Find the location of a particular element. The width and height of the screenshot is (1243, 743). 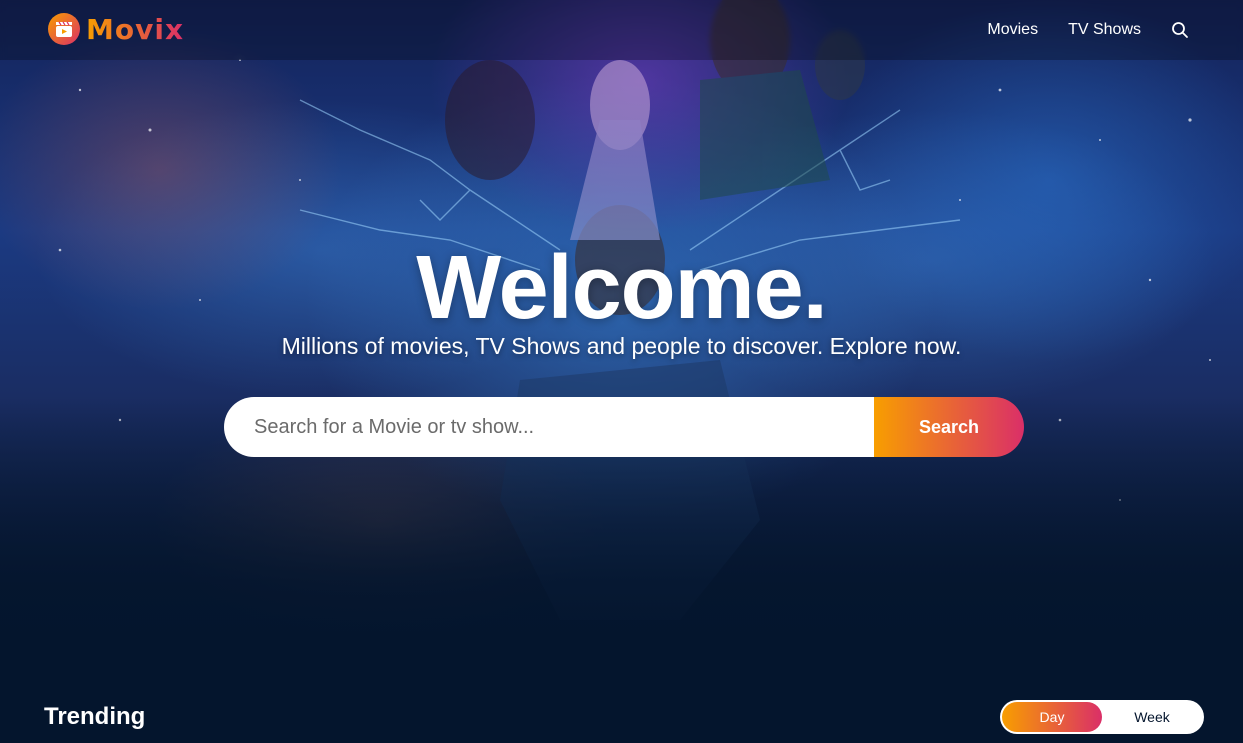

nav-movies: Movies is located at coordinates (1012, 30).